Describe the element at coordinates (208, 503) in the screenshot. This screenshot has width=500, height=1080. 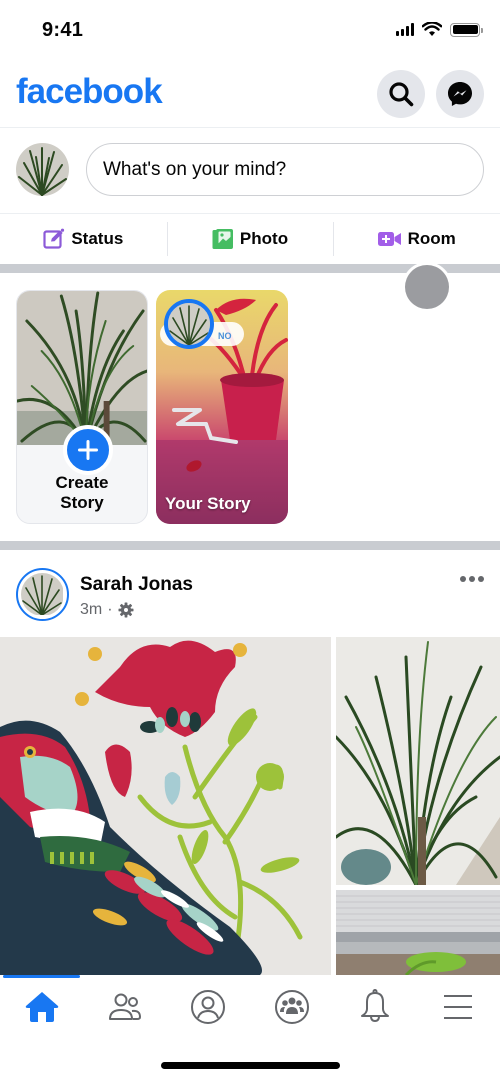
I see `your-story-label: Your Story` at that location.